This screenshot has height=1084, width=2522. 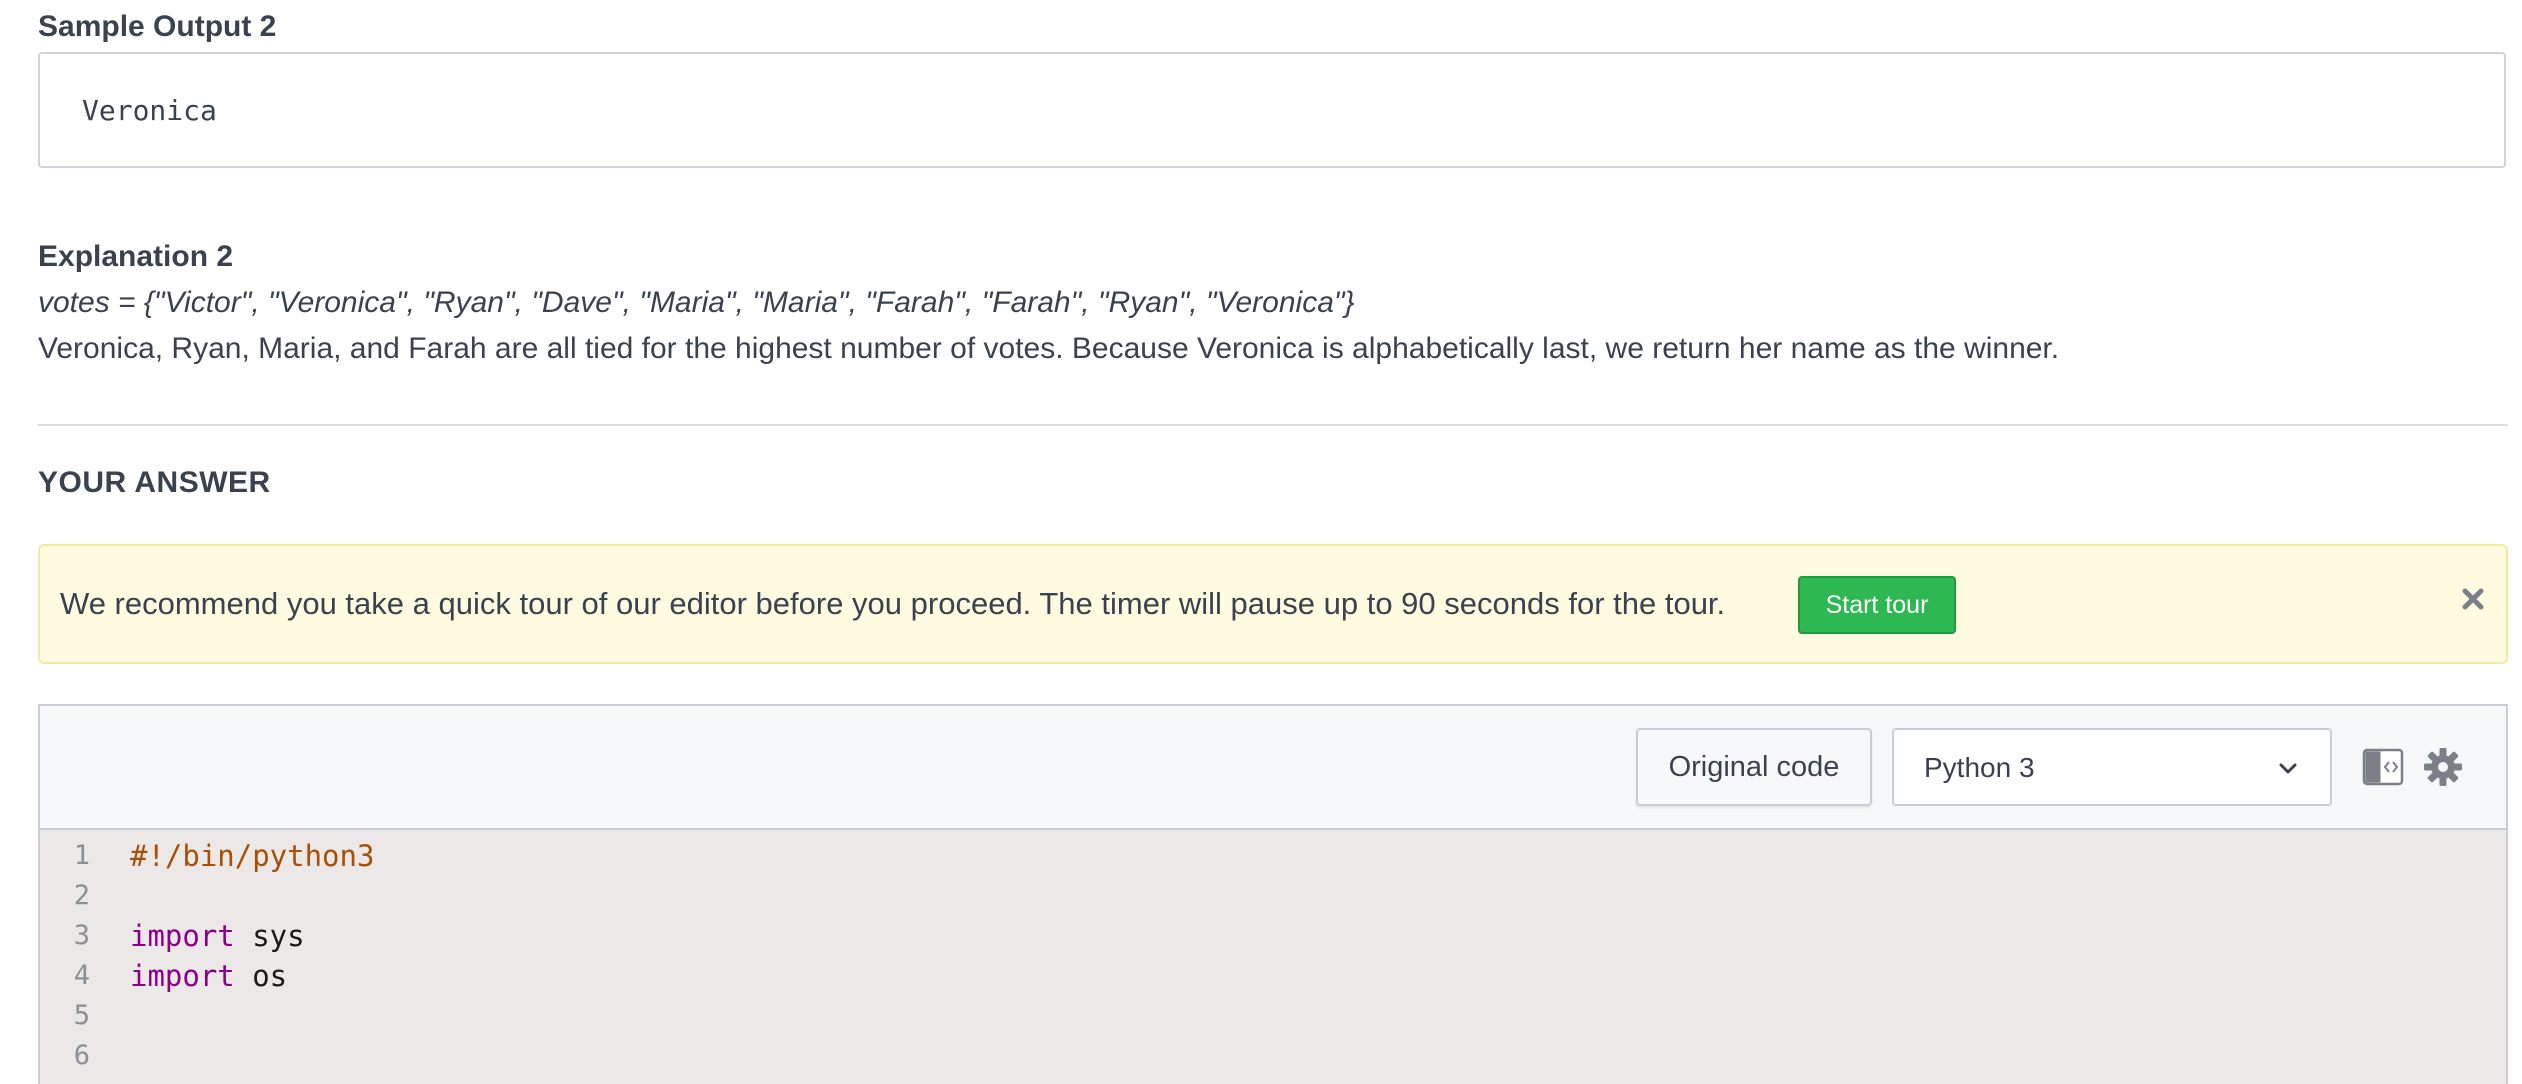 What do you see at coordinates (1979, 767) in the screenshot?
I see `language-selected: Python 3` at bounding box center [1979, 767].